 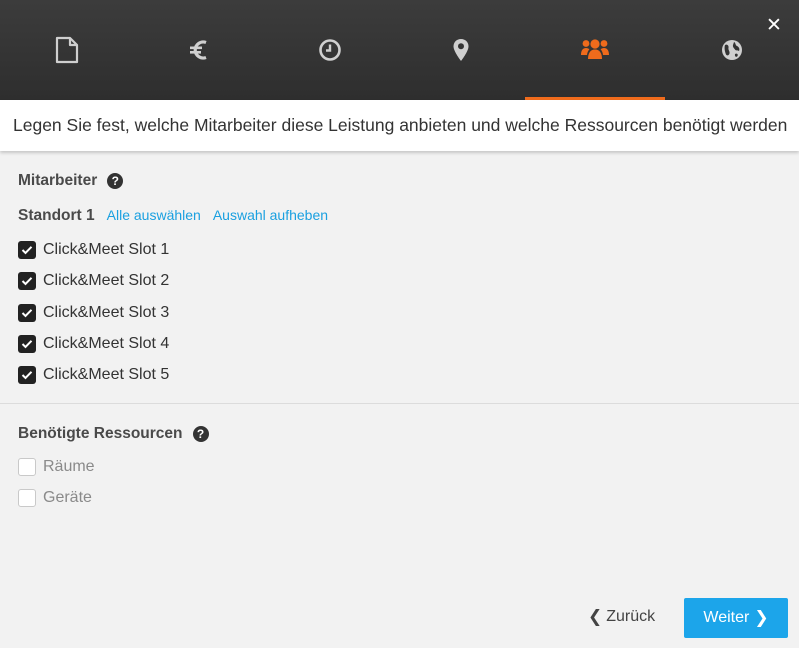 I want to click on document-icon, so click(x=67, y=50).